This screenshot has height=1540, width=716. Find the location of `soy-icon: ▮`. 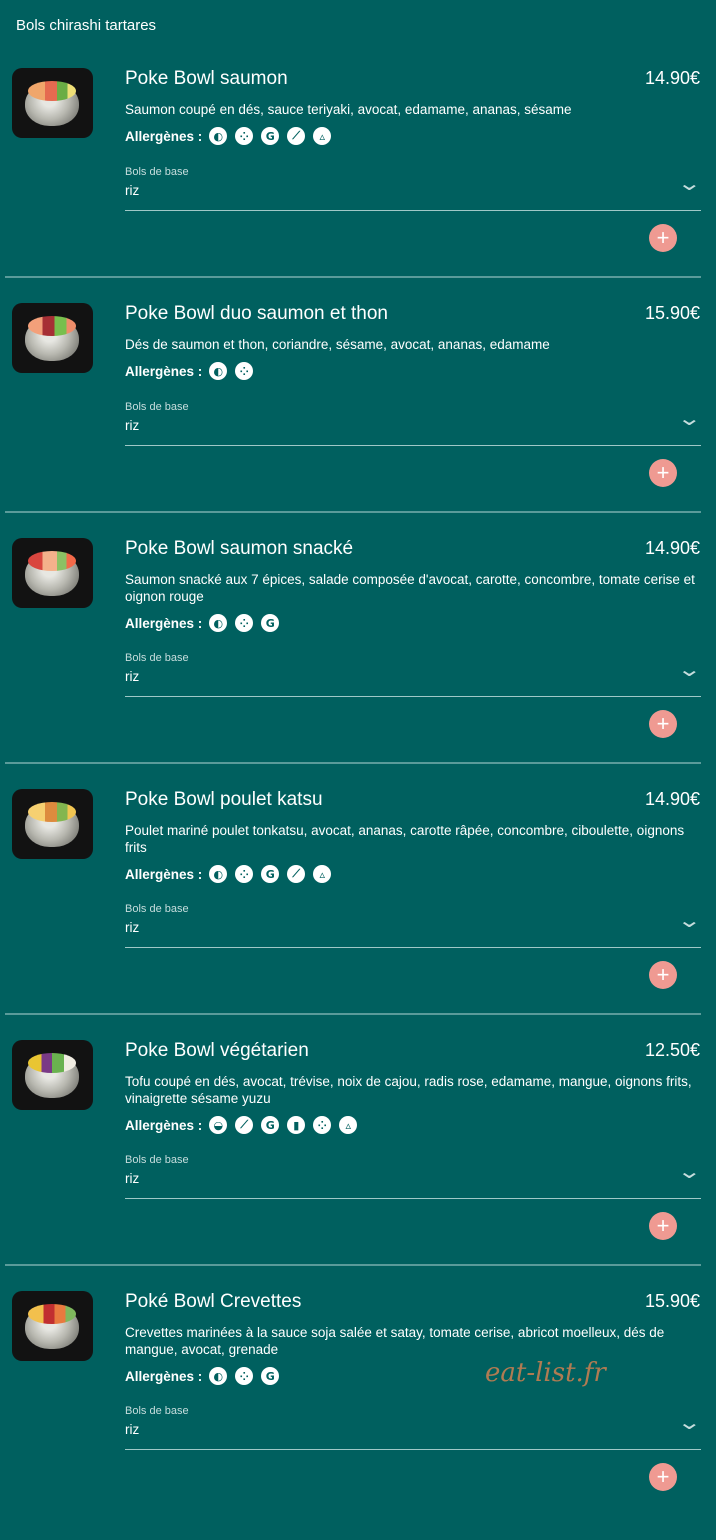

soy-icon: ▮ is located at coordinates (296, 1125).